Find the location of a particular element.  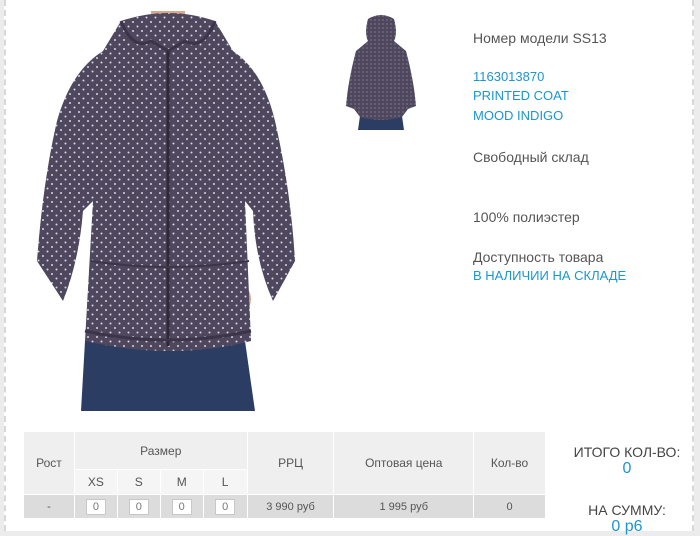

height-header: Рост is located at coordinates (49, 463).